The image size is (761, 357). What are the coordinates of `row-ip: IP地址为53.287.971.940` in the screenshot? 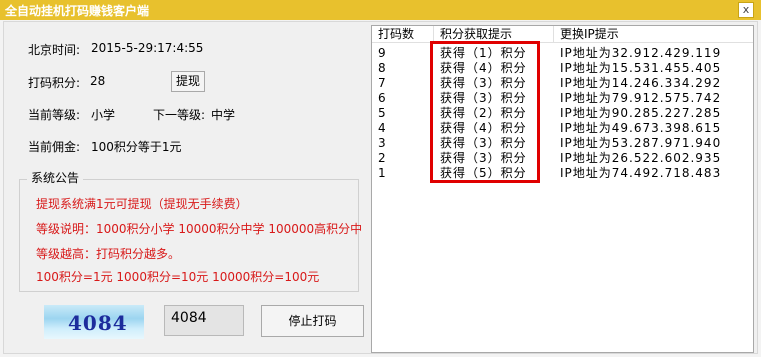 It's located at (641, 143).